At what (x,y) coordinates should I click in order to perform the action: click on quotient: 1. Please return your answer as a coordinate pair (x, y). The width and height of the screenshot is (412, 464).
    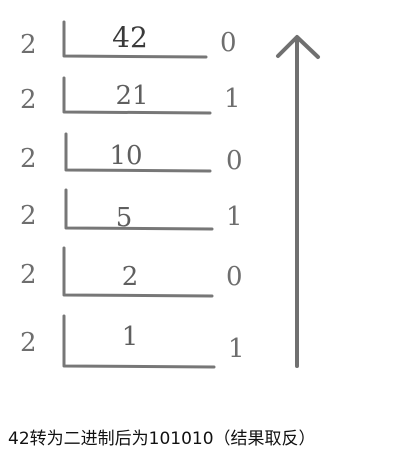
    Looking at the image, I should click on (130, 337).